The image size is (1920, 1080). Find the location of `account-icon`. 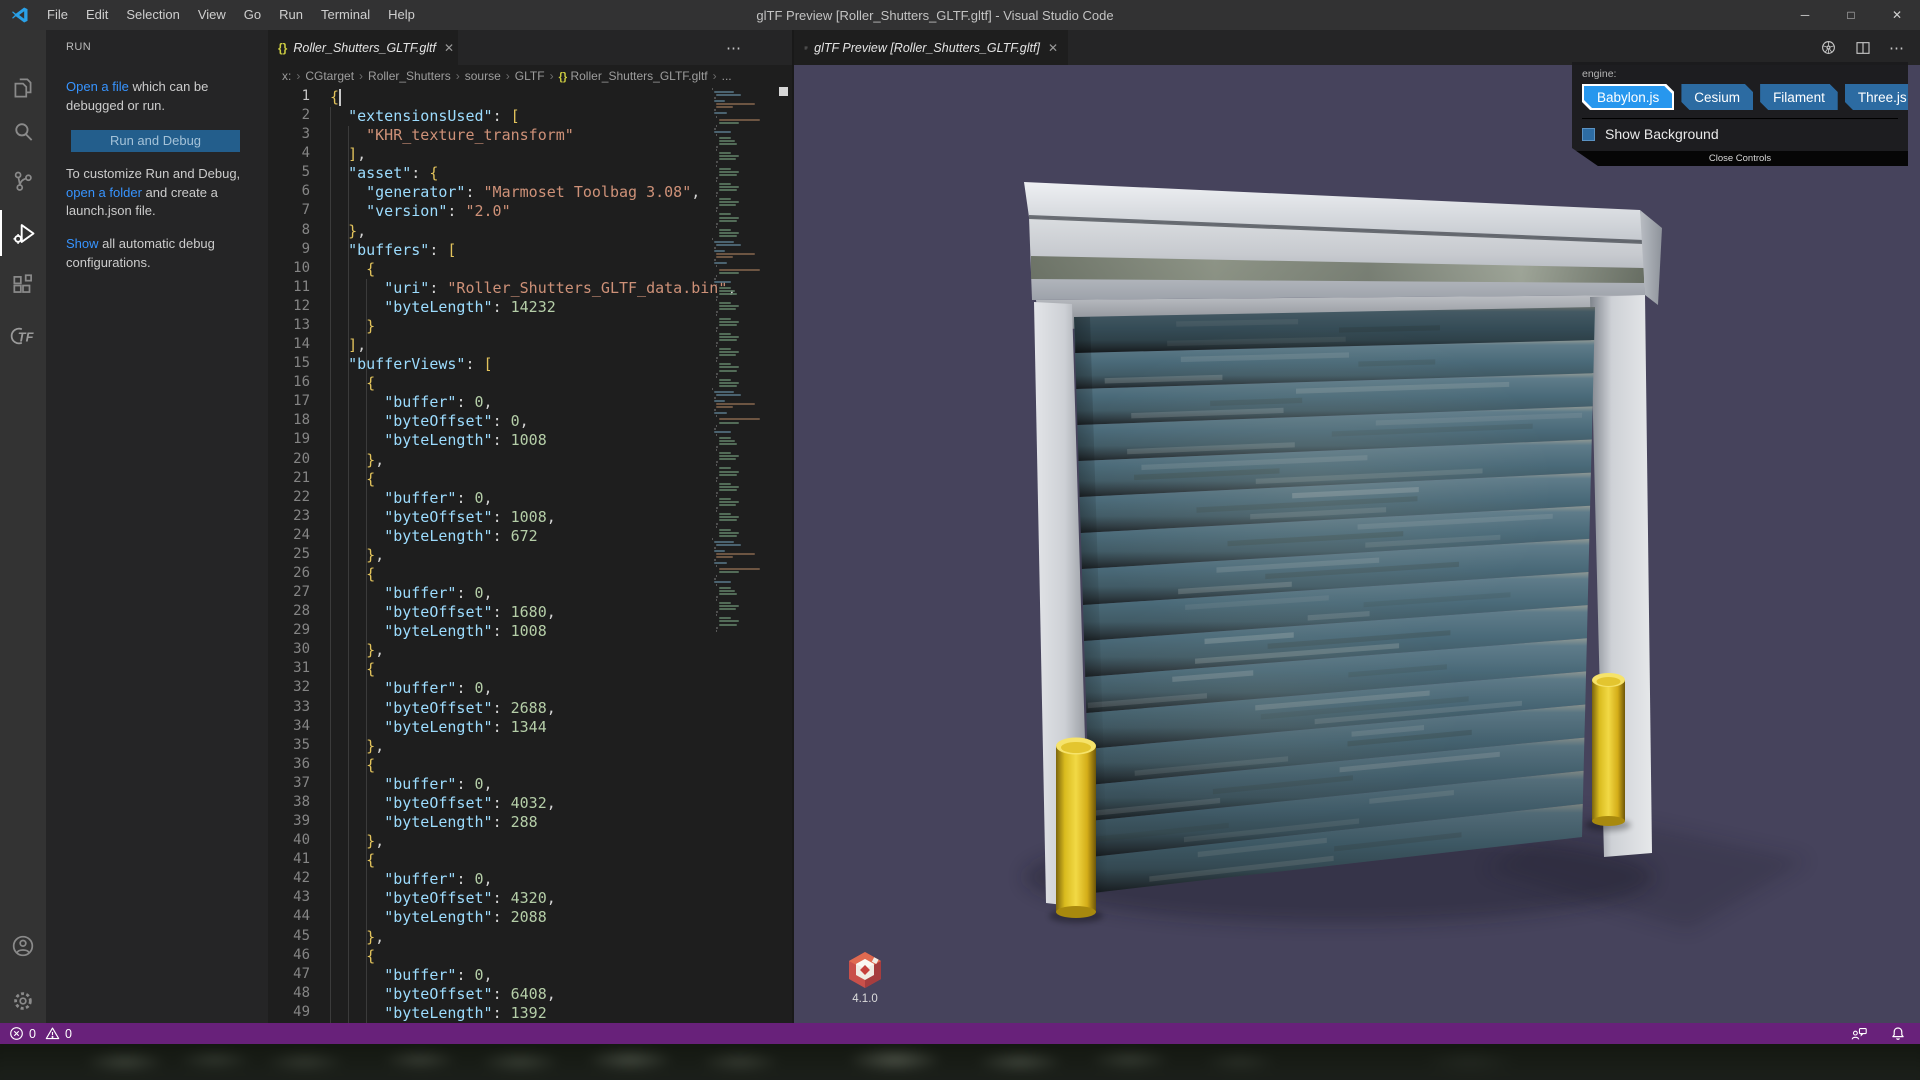

account-icon is located at coordinates (23, 946).